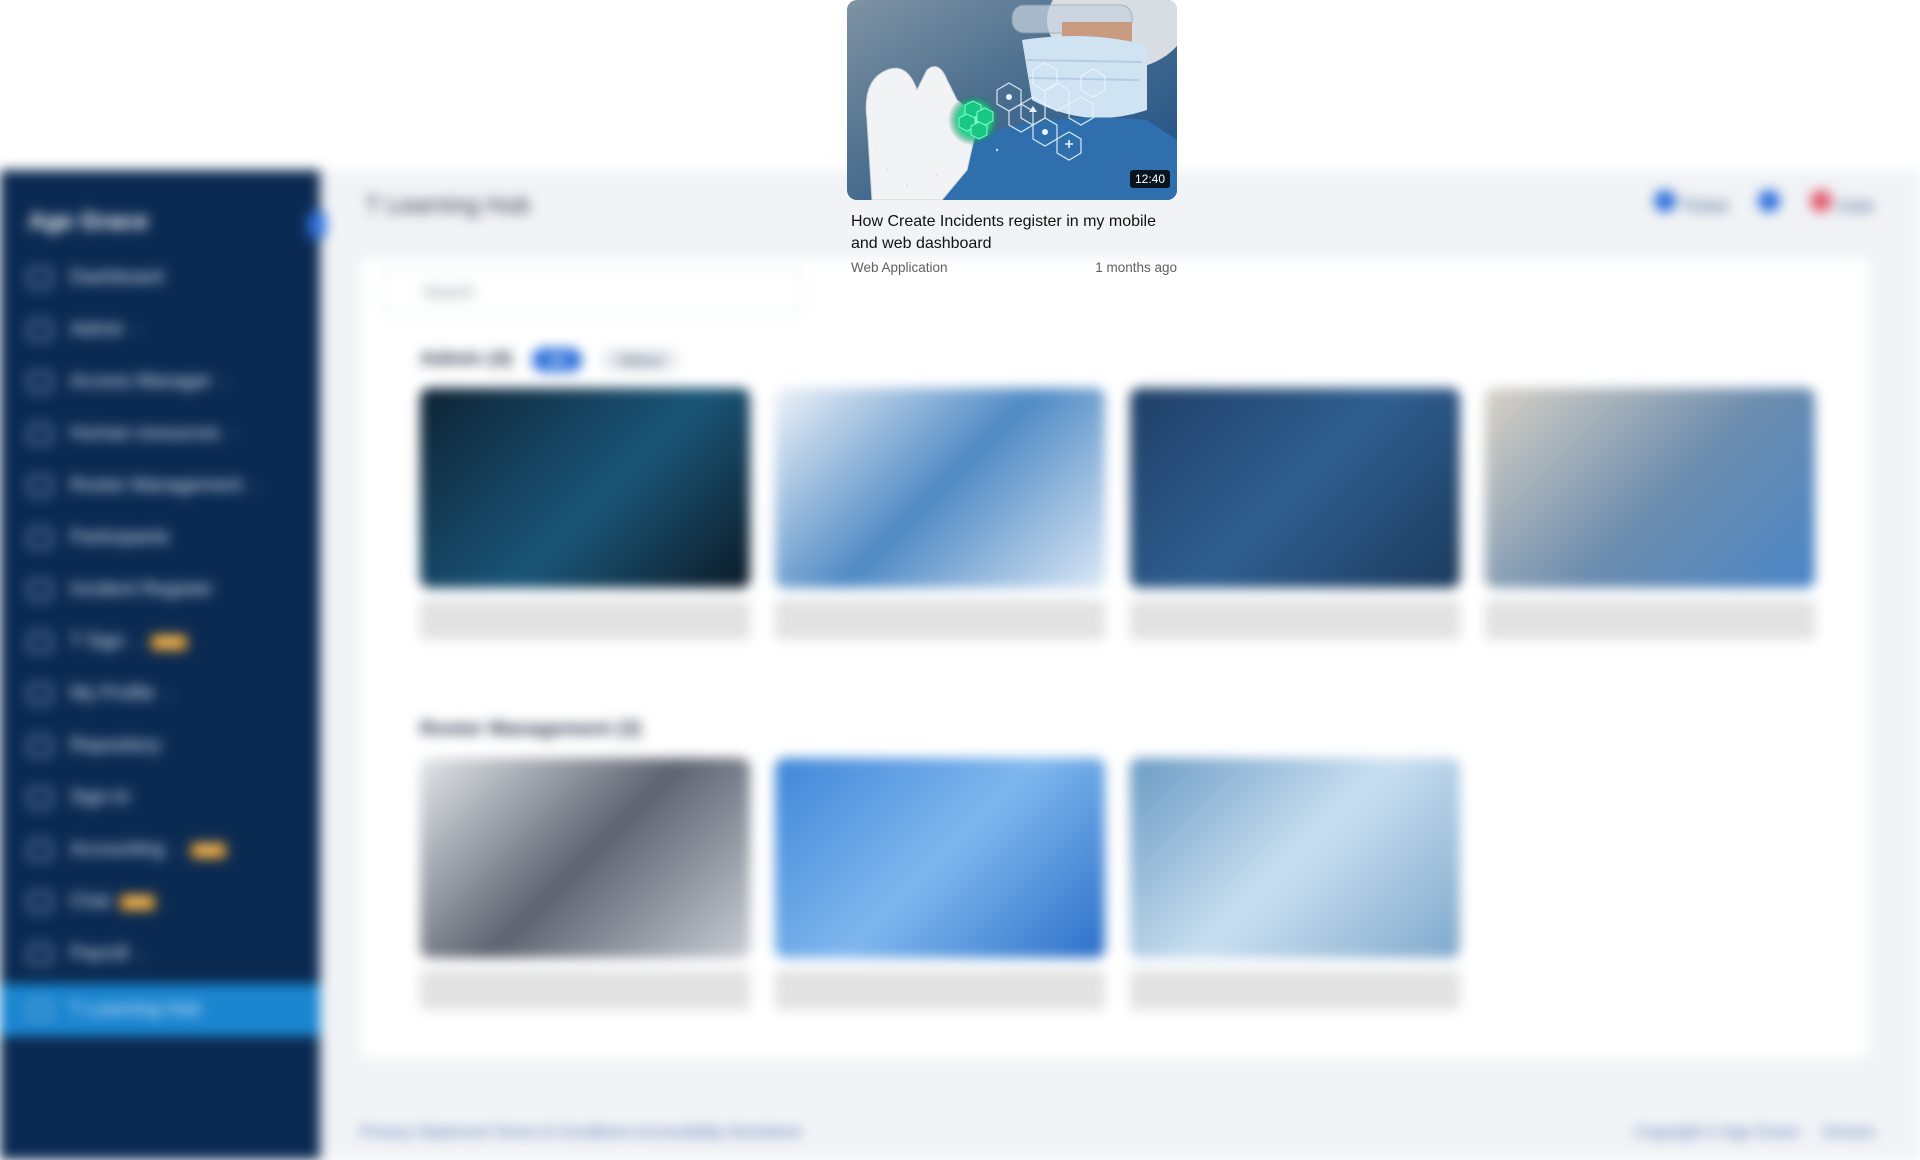 This screenshot has height=1160, width=1920. What do you see at coordinates (1664, 201) in the screenshot?
I see `ticket-icon` at bounding box center [1664, 201].